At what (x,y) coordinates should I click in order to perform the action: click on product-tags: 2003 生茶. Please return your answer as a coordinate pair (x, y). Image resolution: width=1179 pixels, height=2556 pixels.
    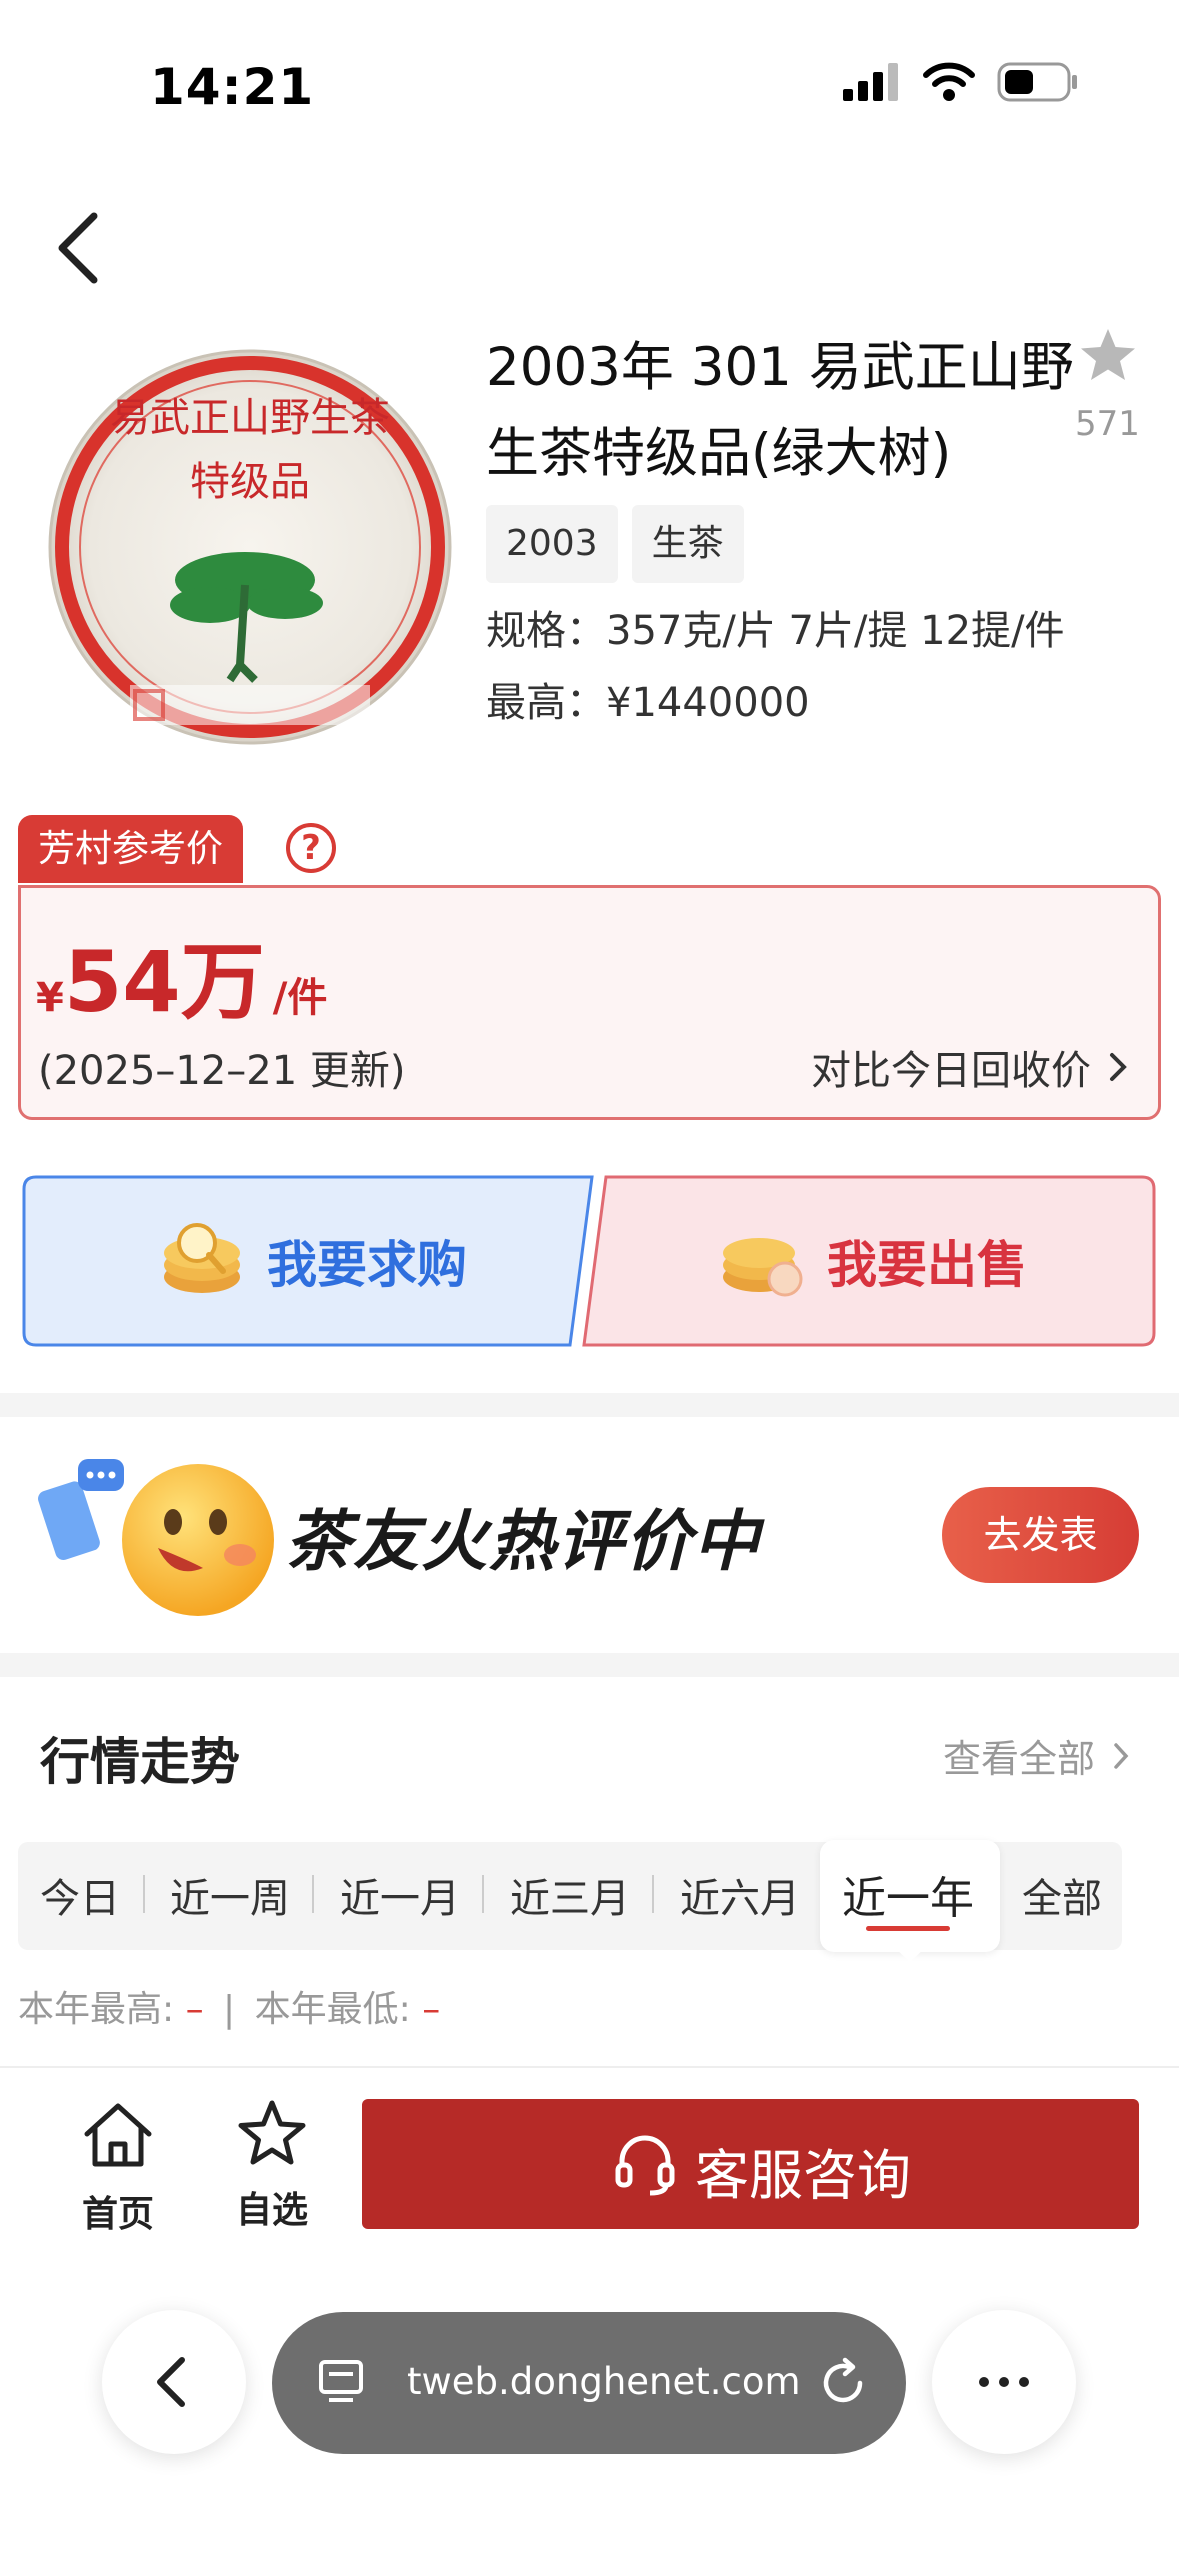
    Looking at the image, I should click on (615, 544).